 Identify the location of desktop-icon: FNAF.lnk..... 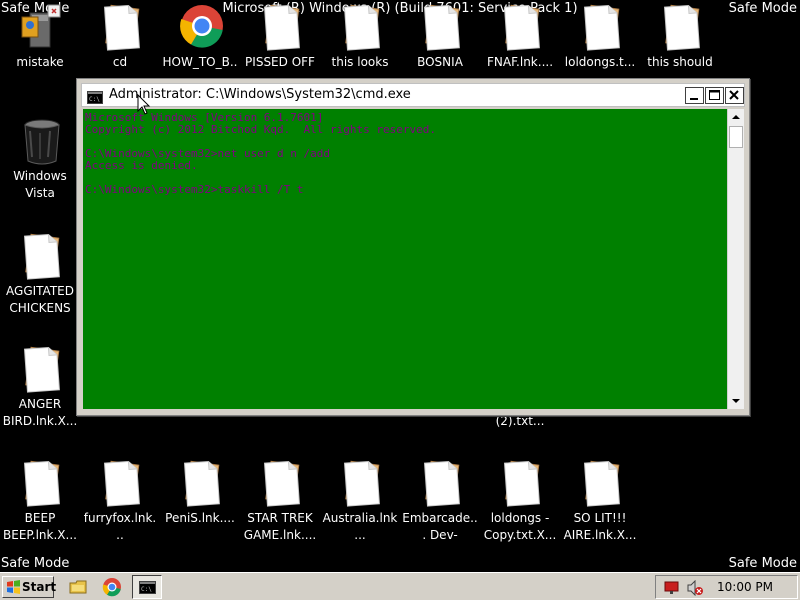
(520, 37).